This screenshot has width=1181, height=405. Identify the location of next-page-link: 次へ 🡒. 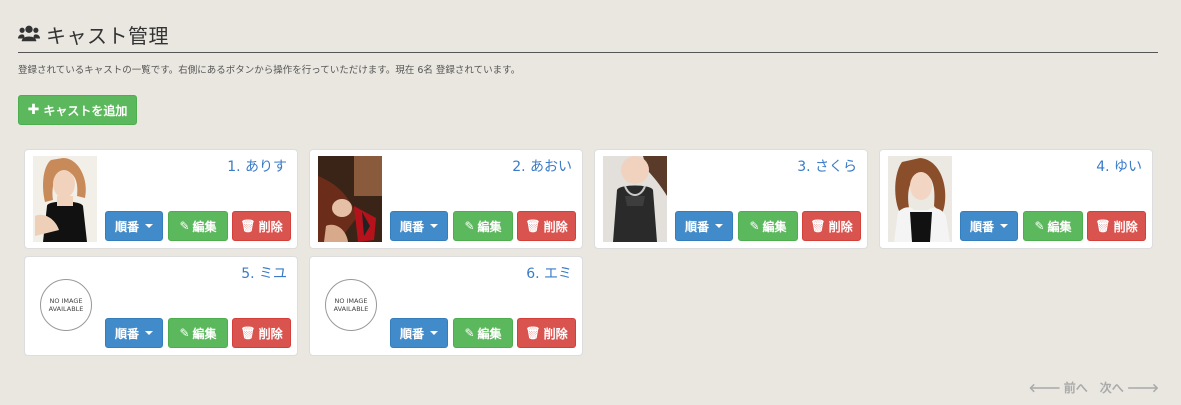
(1129, 387).